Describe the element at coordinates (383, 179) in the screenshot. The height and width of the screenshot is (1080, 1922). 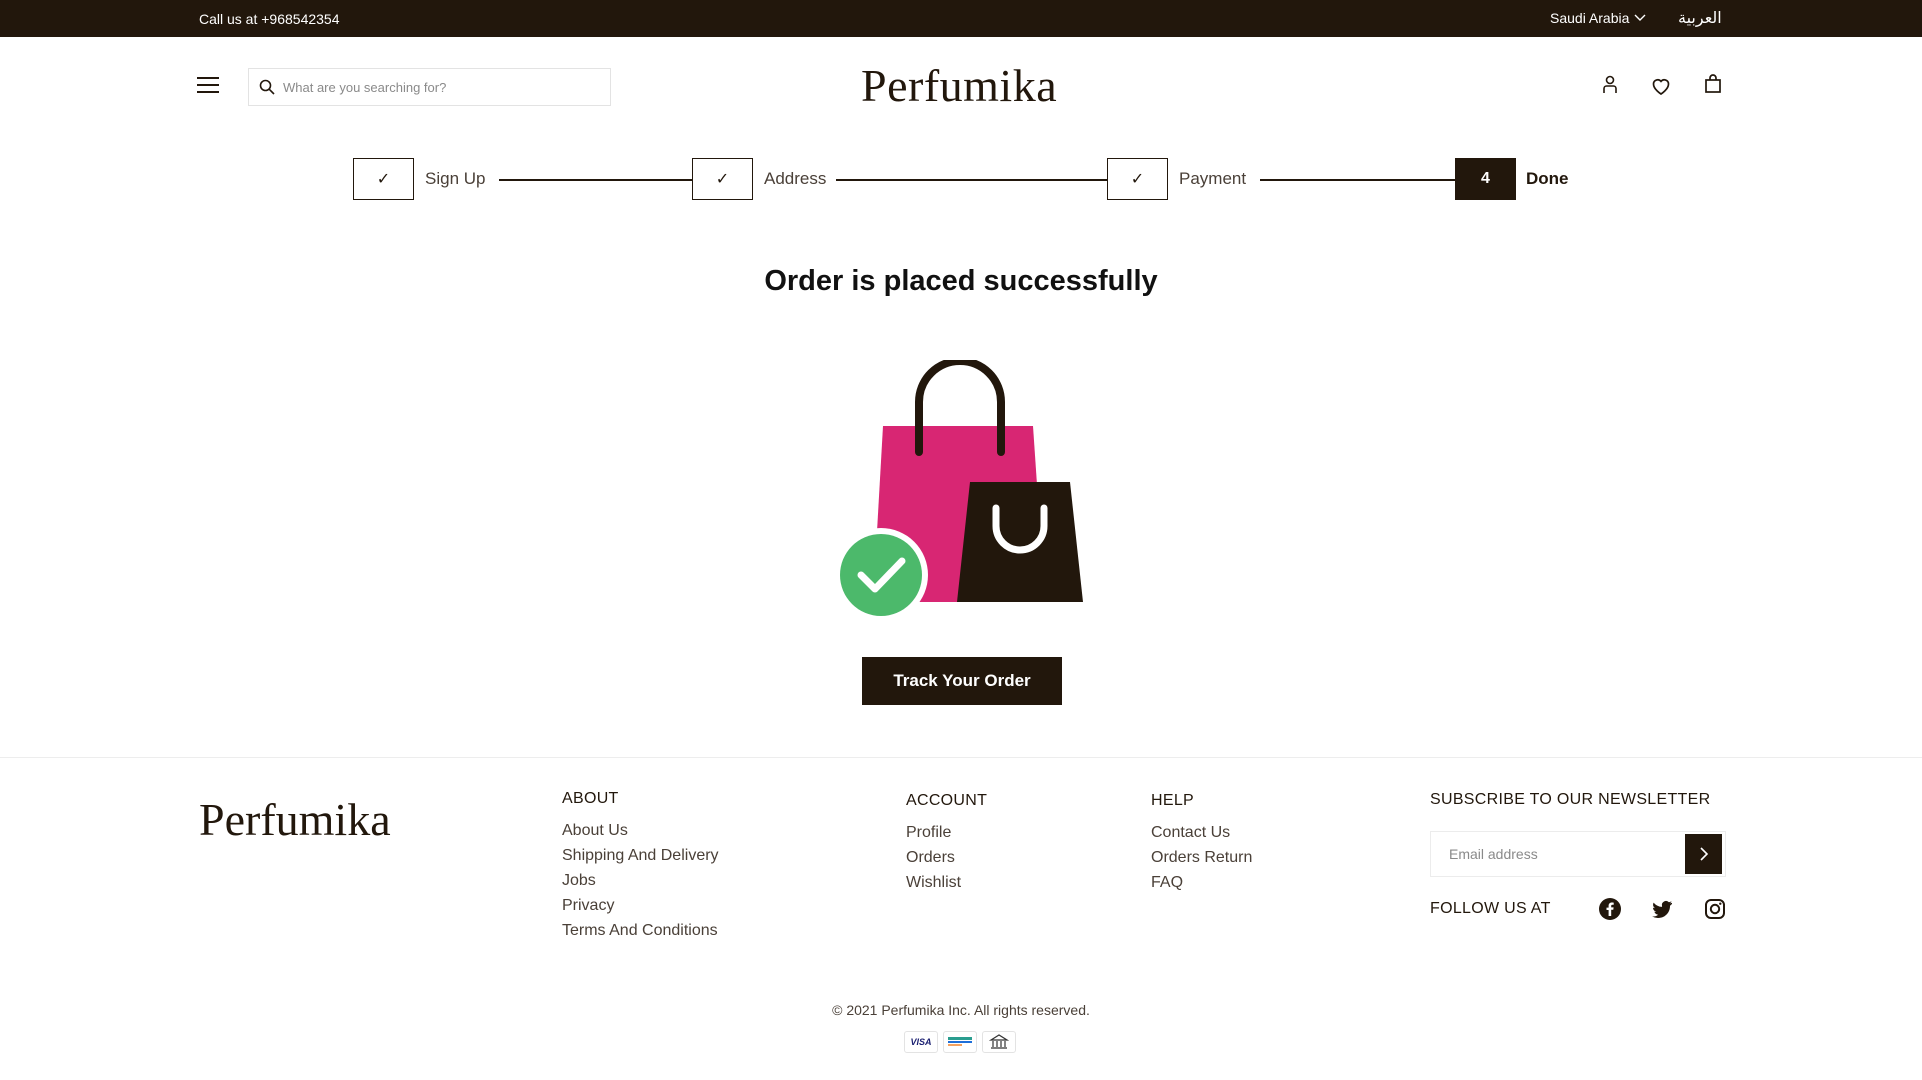
I see `step-signup-marker: ✓` at that location.